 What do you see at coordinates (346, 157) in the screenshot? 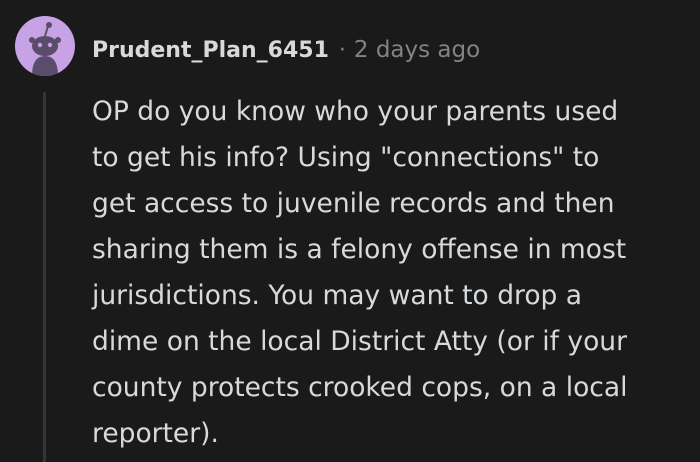
I see `comment-line: to get his info? Using "connections" to` at bounding box center [346, 157].